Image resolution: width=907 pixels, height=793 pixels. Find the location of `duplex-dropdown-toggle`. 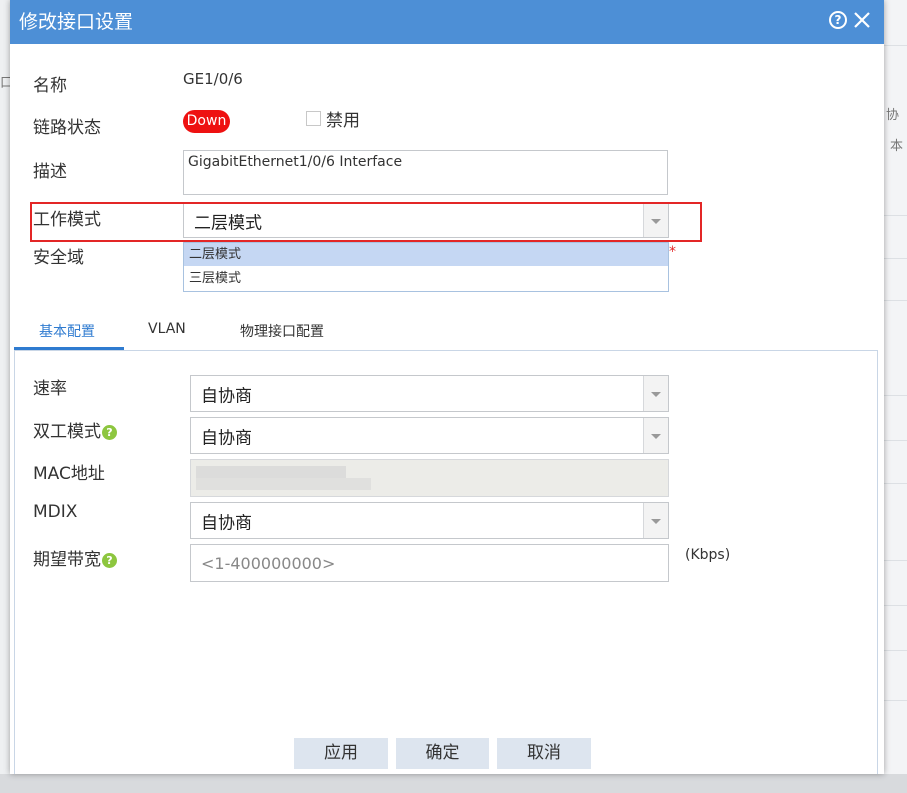

duplex-dropdown-toggle is located at coordinates (655, 435).